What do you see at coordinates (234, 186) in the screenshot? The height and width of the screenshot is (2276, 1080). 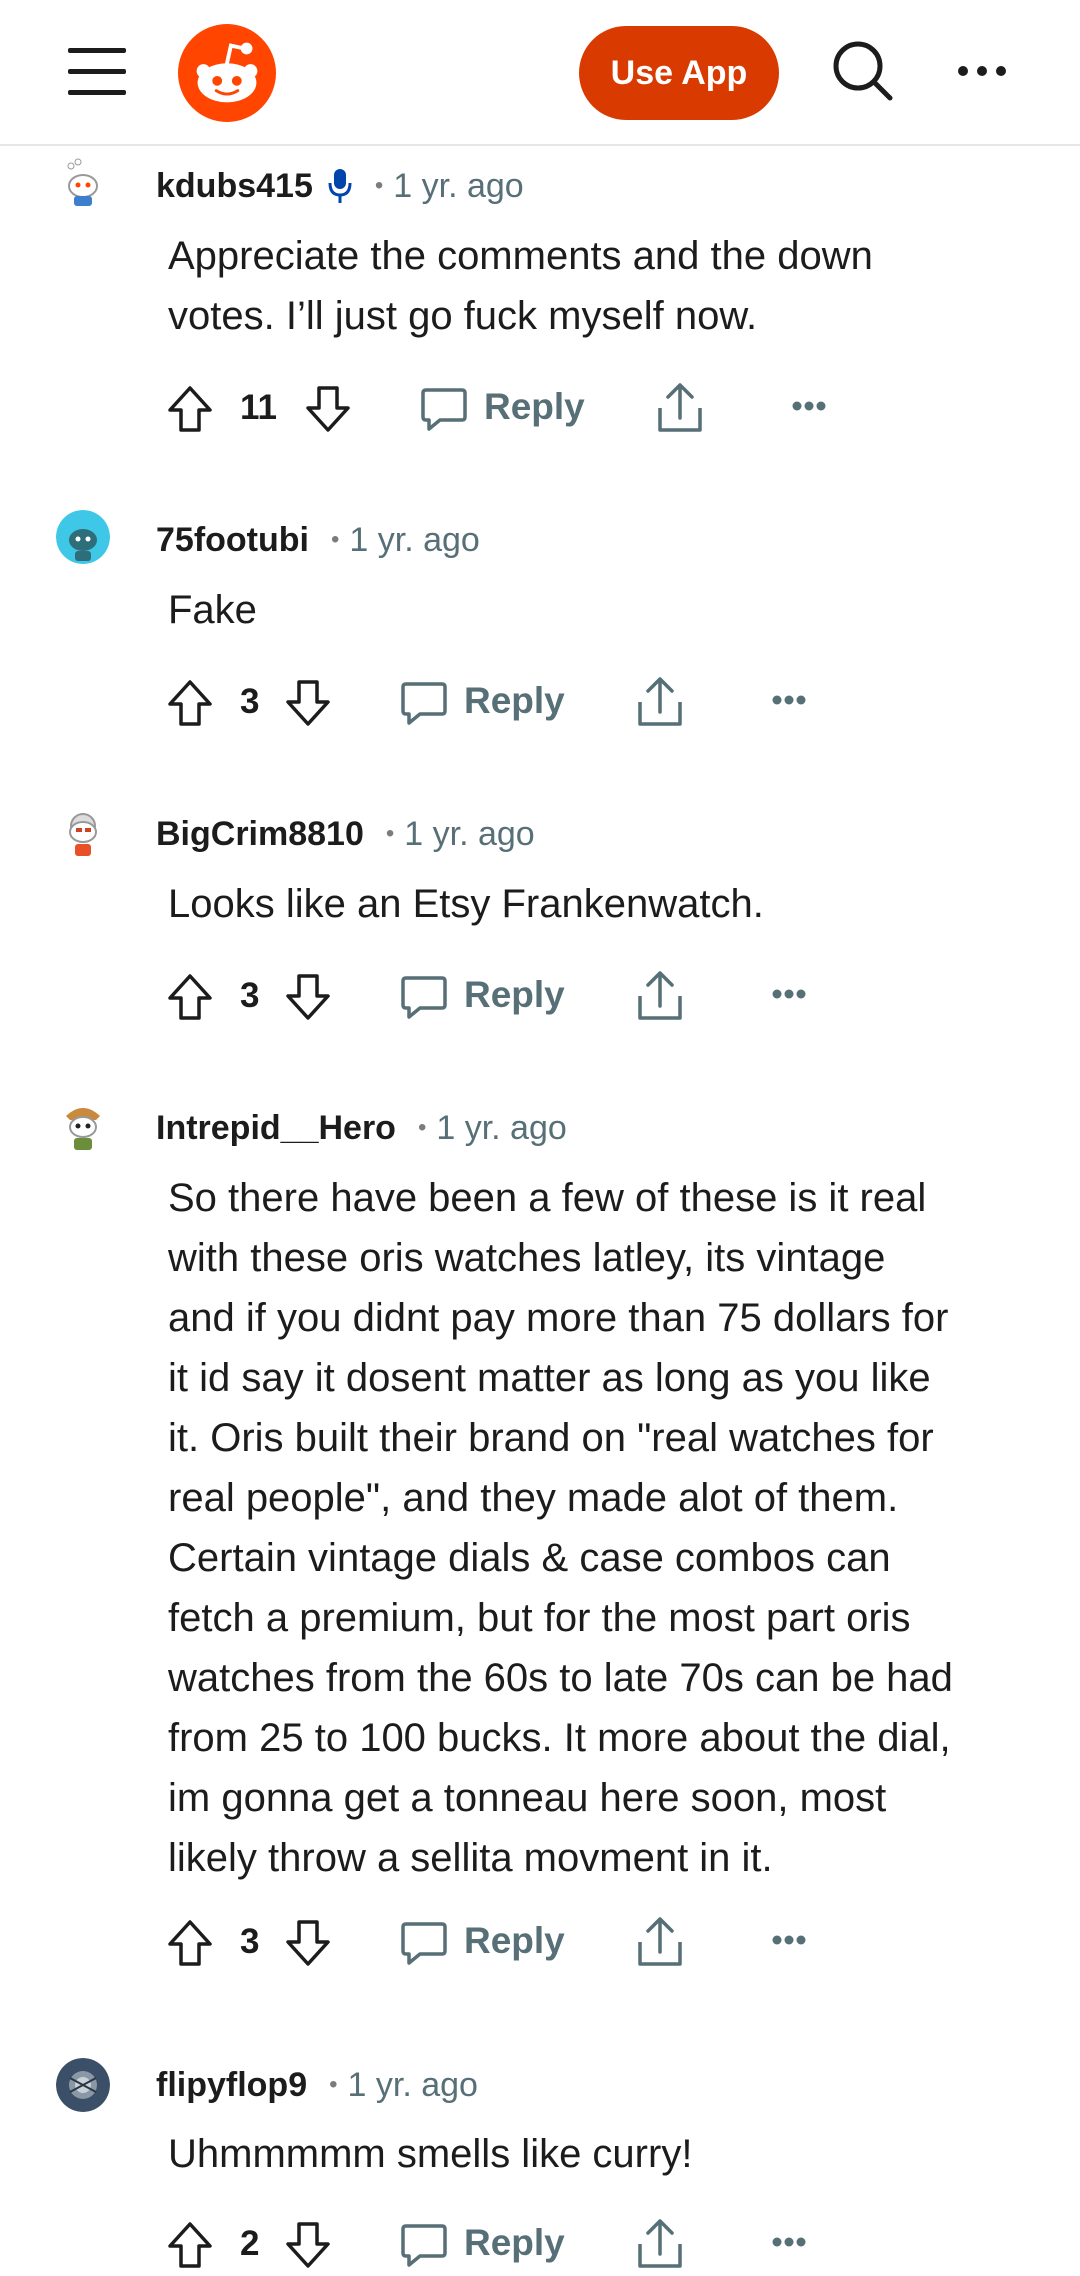 I see `username: kdubs415` at bounding box center [234, 186].